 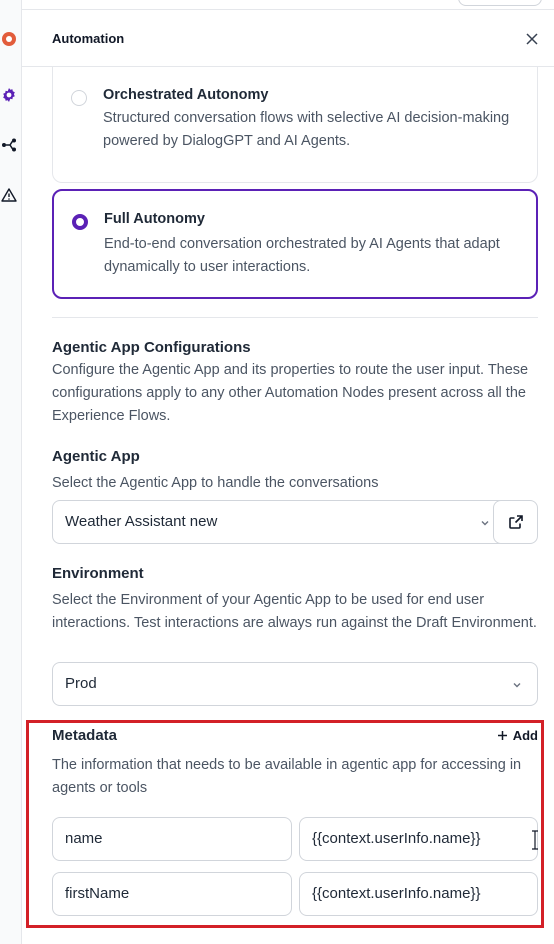 What do you see at coordinates (151, 347) in the screenshot?
I see `config-title: Agentic App Configurations` at bounding box center [151, 347].